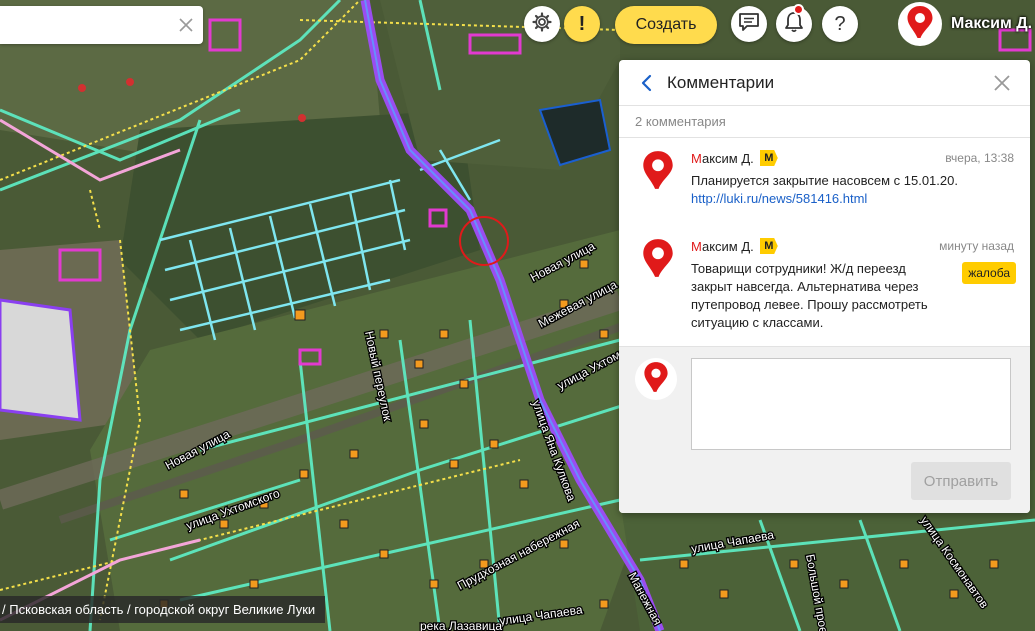  What do you see at coordinates (721, 82) in the screenshot?
I see `panel-title: Комментарии` at bounding box center [721, 82].